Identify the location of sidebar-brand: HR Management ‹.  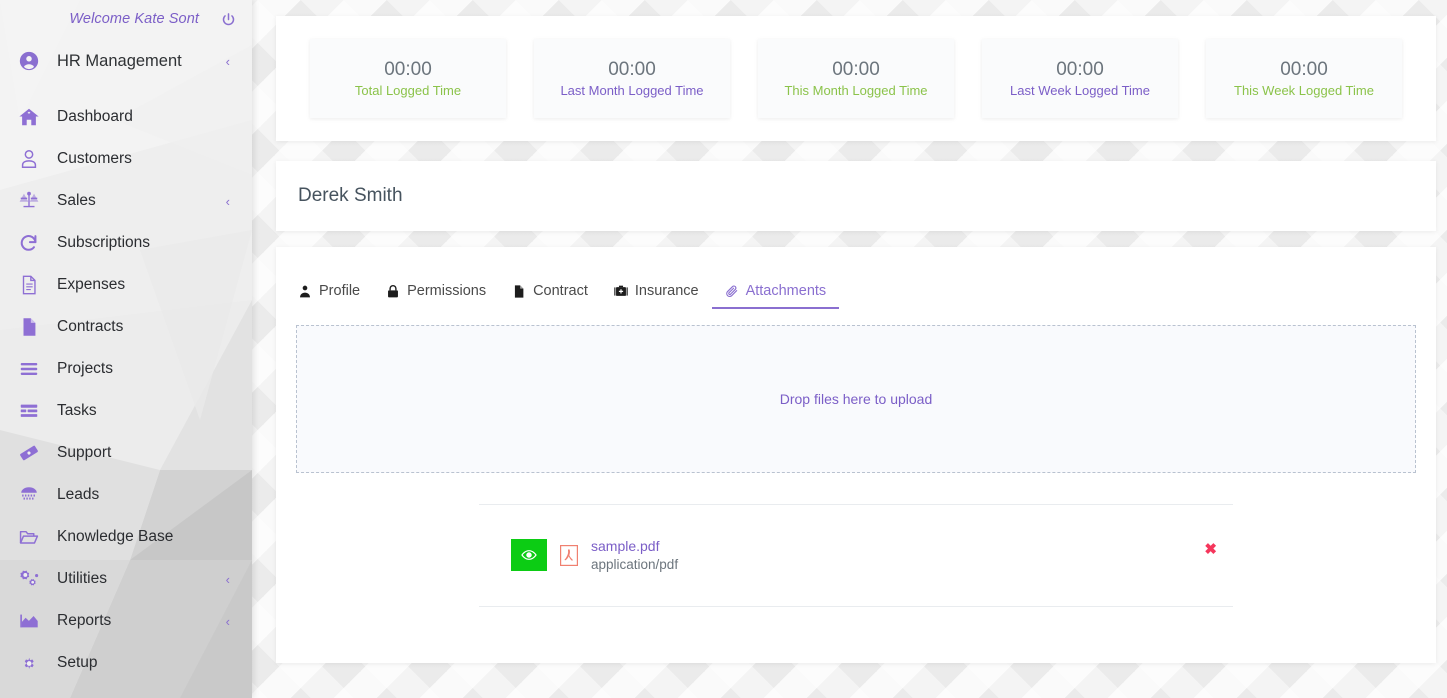
(126, 61).